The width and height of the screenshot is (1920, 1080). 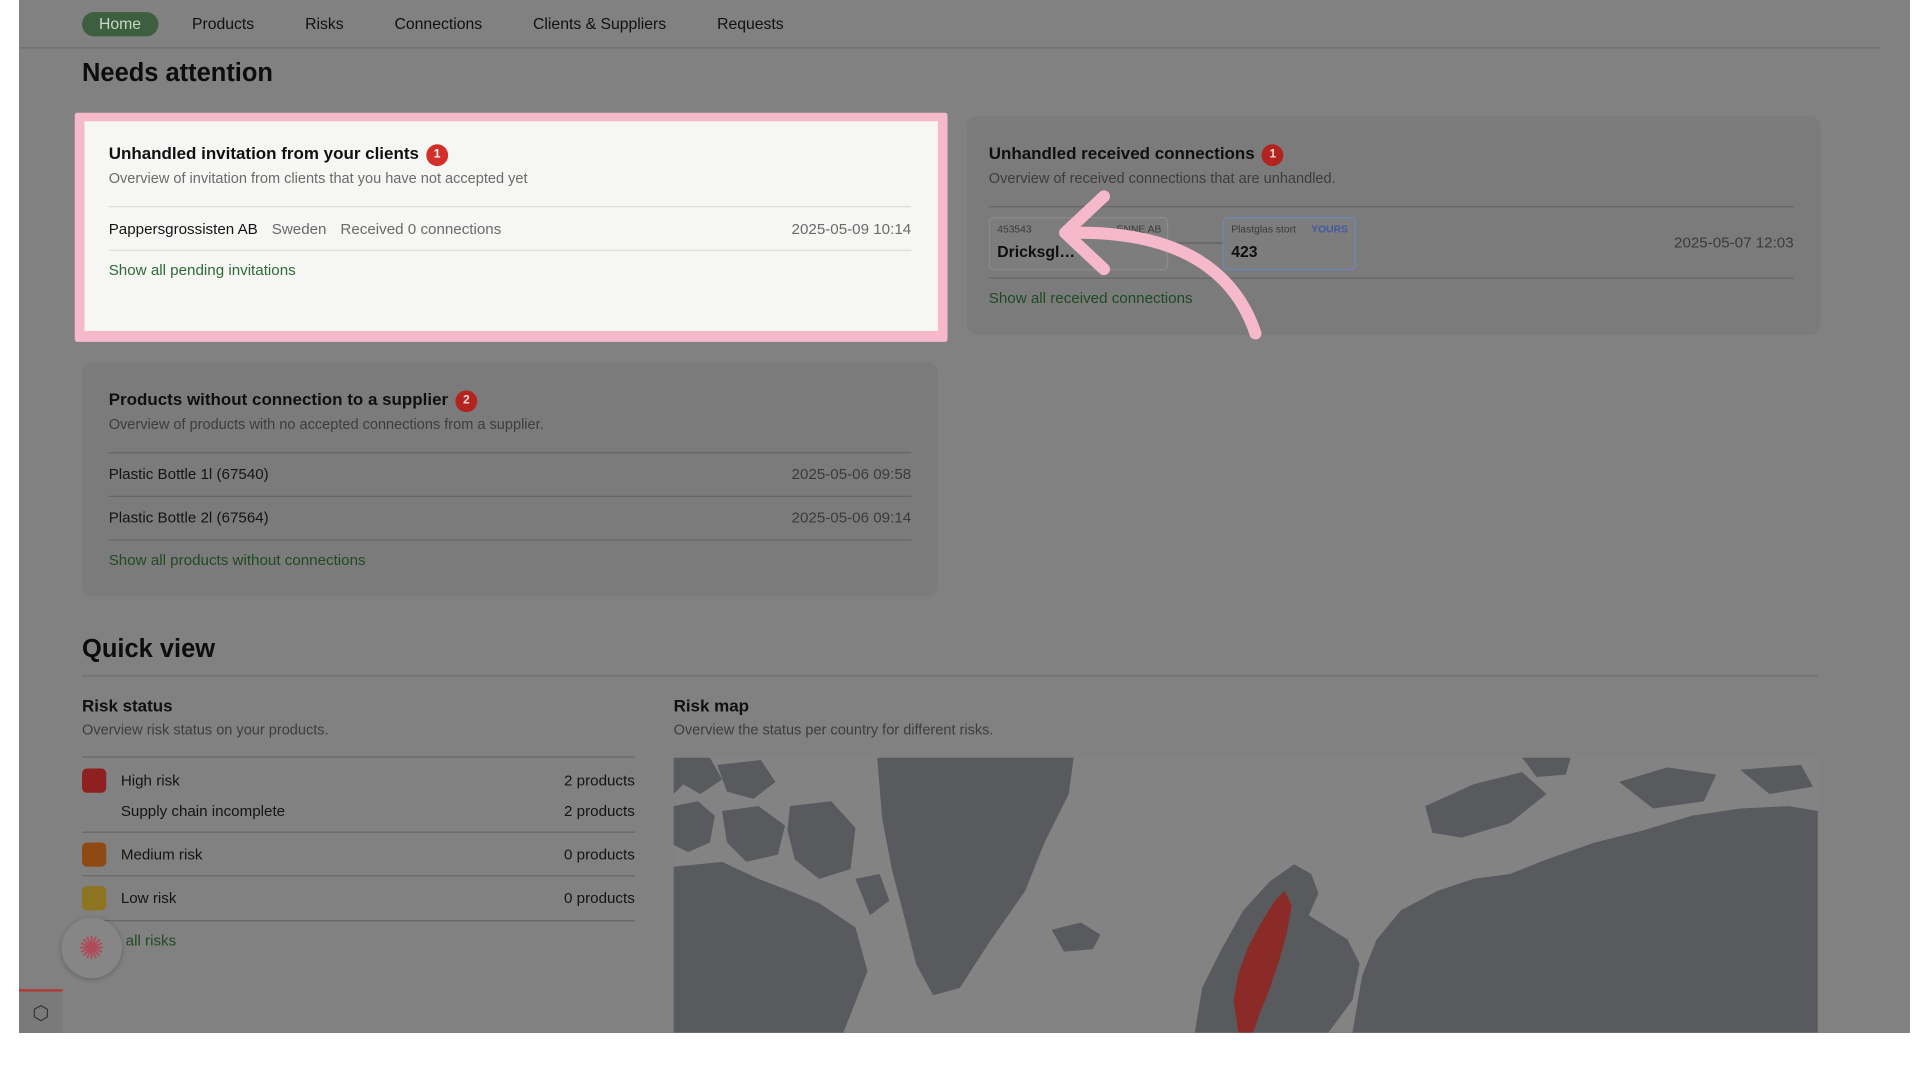 I want to click on medium-risk-count: 0 products, so click(x=599, y=855).